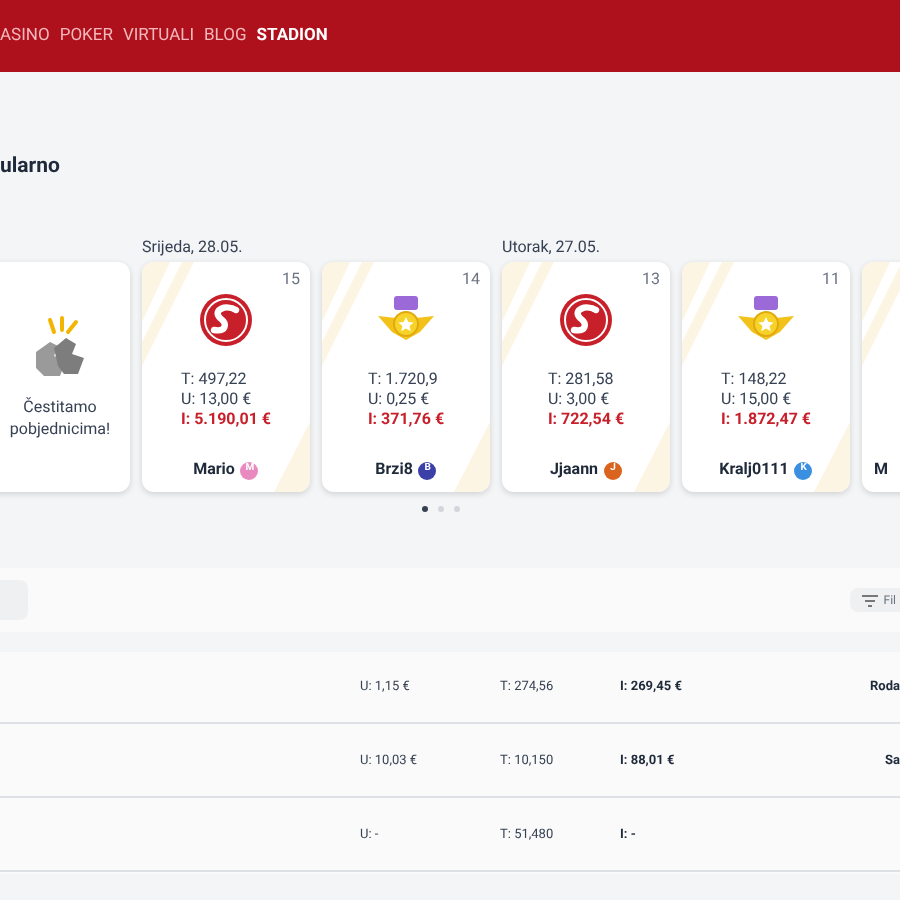 The image size is (900, 900). Describe the element at coordinates (651, 279) in the screenshot. I see `rank-number: 13` at that location.